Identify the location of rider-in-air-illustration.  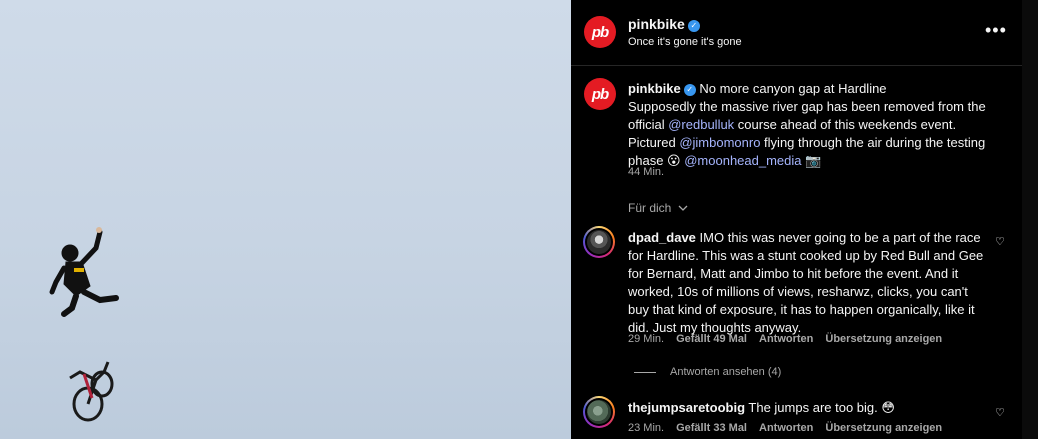
(84, 324).